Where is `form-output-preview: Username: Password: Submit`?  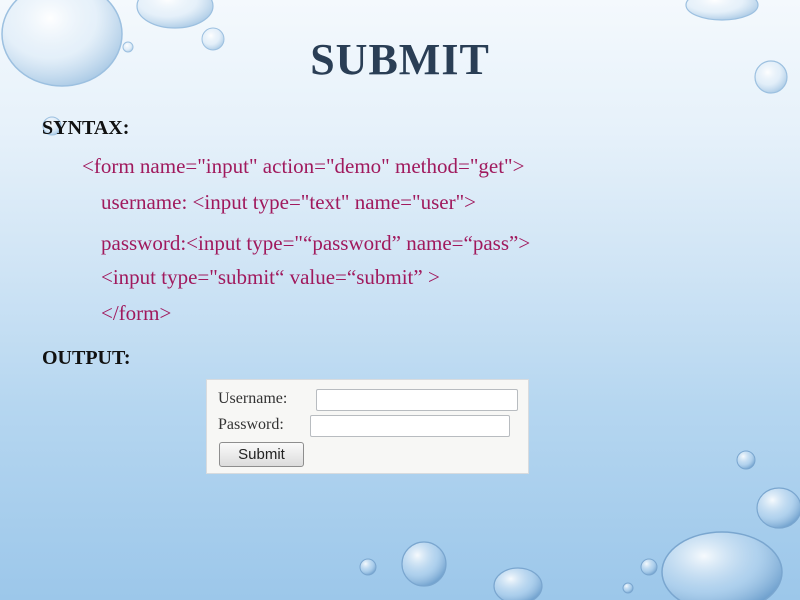
form-output-preview: Username: Password: Submit is located at coordinates (367, 426).